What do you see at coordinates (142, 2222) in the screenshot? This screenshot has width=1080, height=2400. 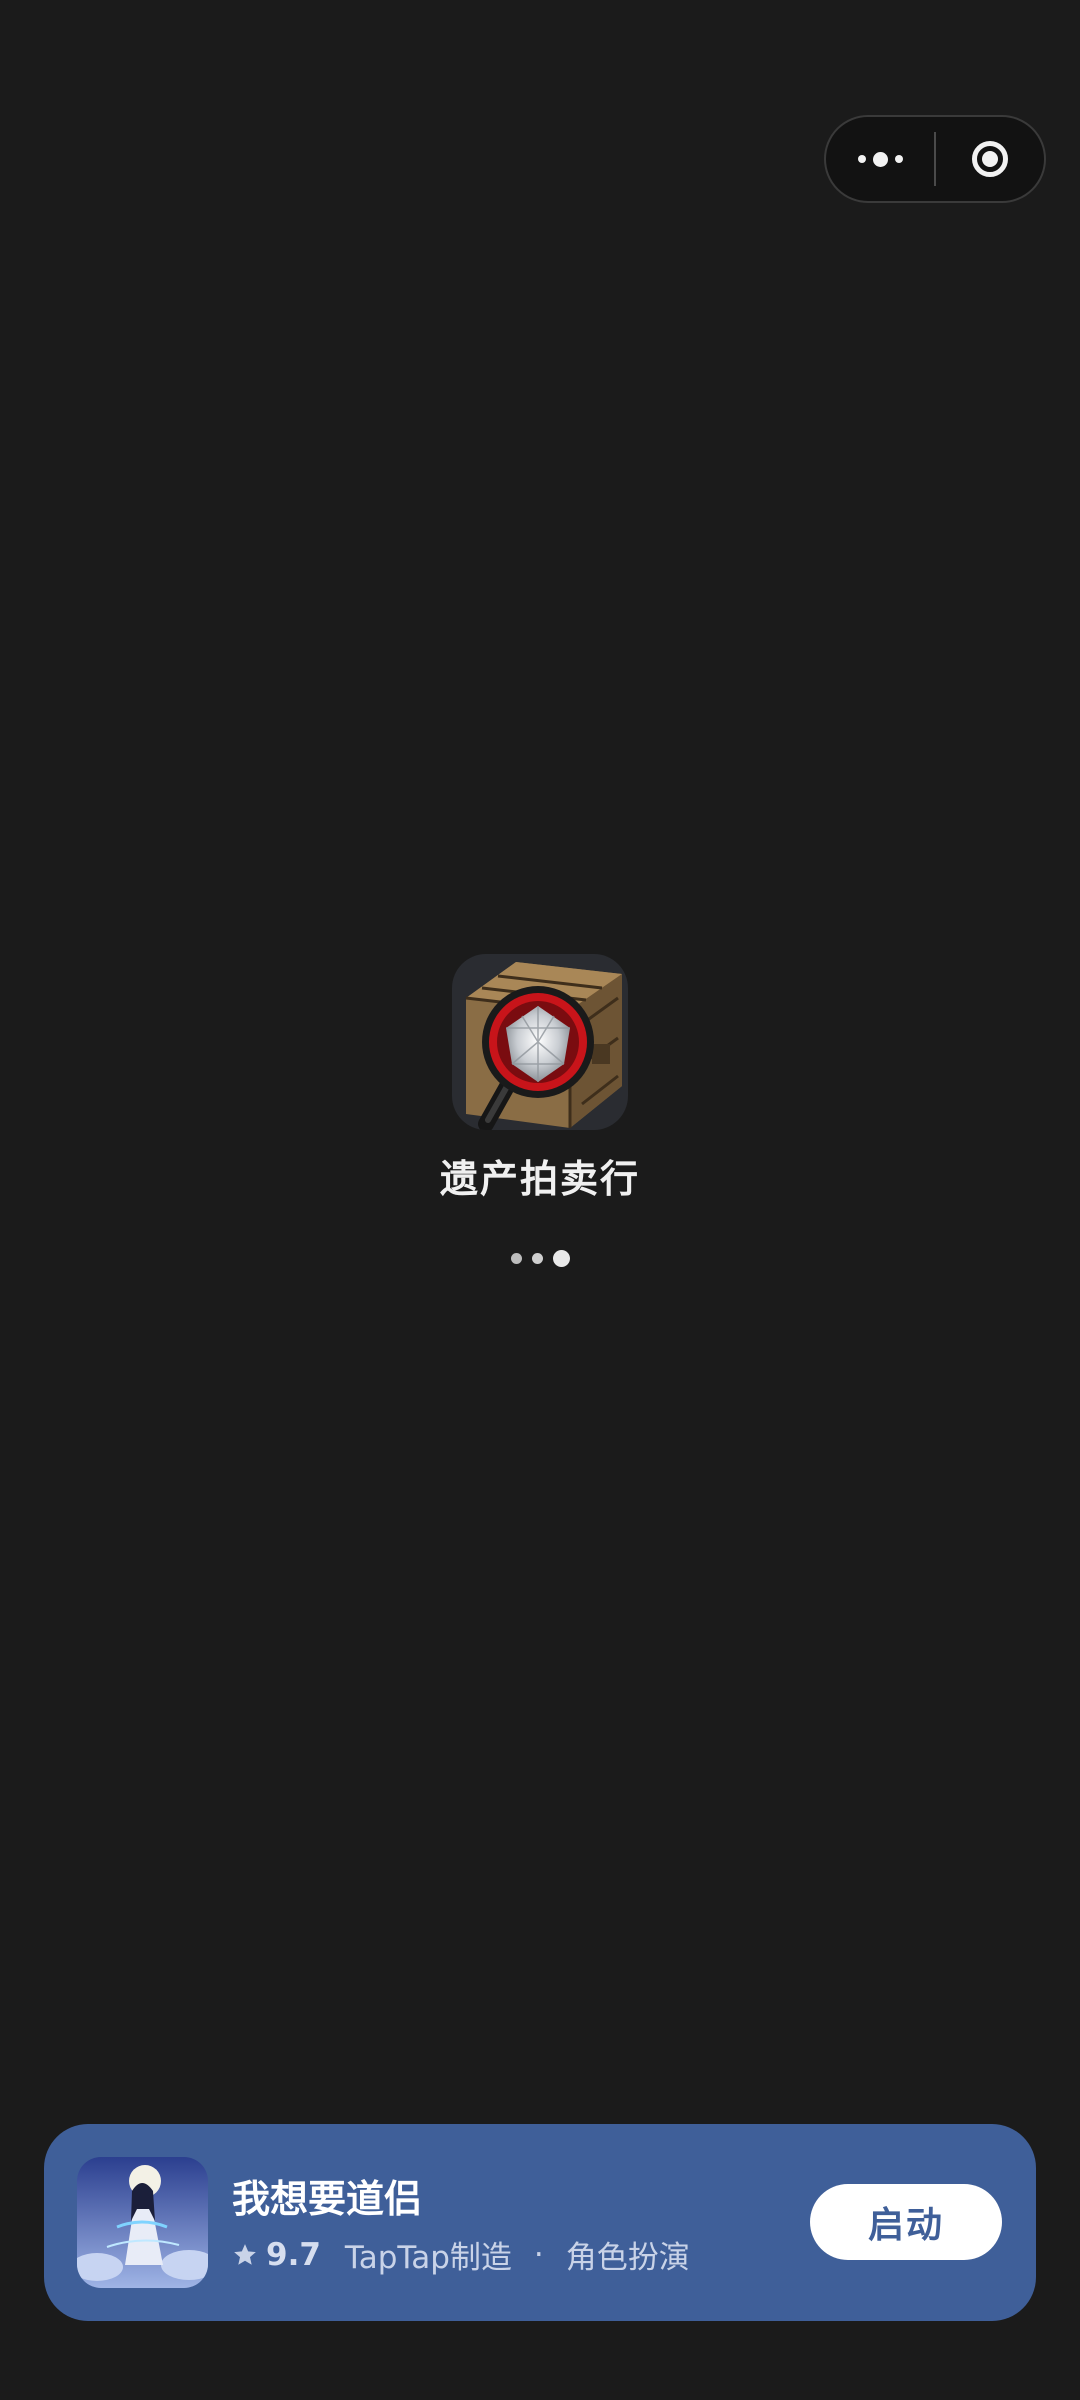 I see `game-icon` at bounding box center [142, 2222].